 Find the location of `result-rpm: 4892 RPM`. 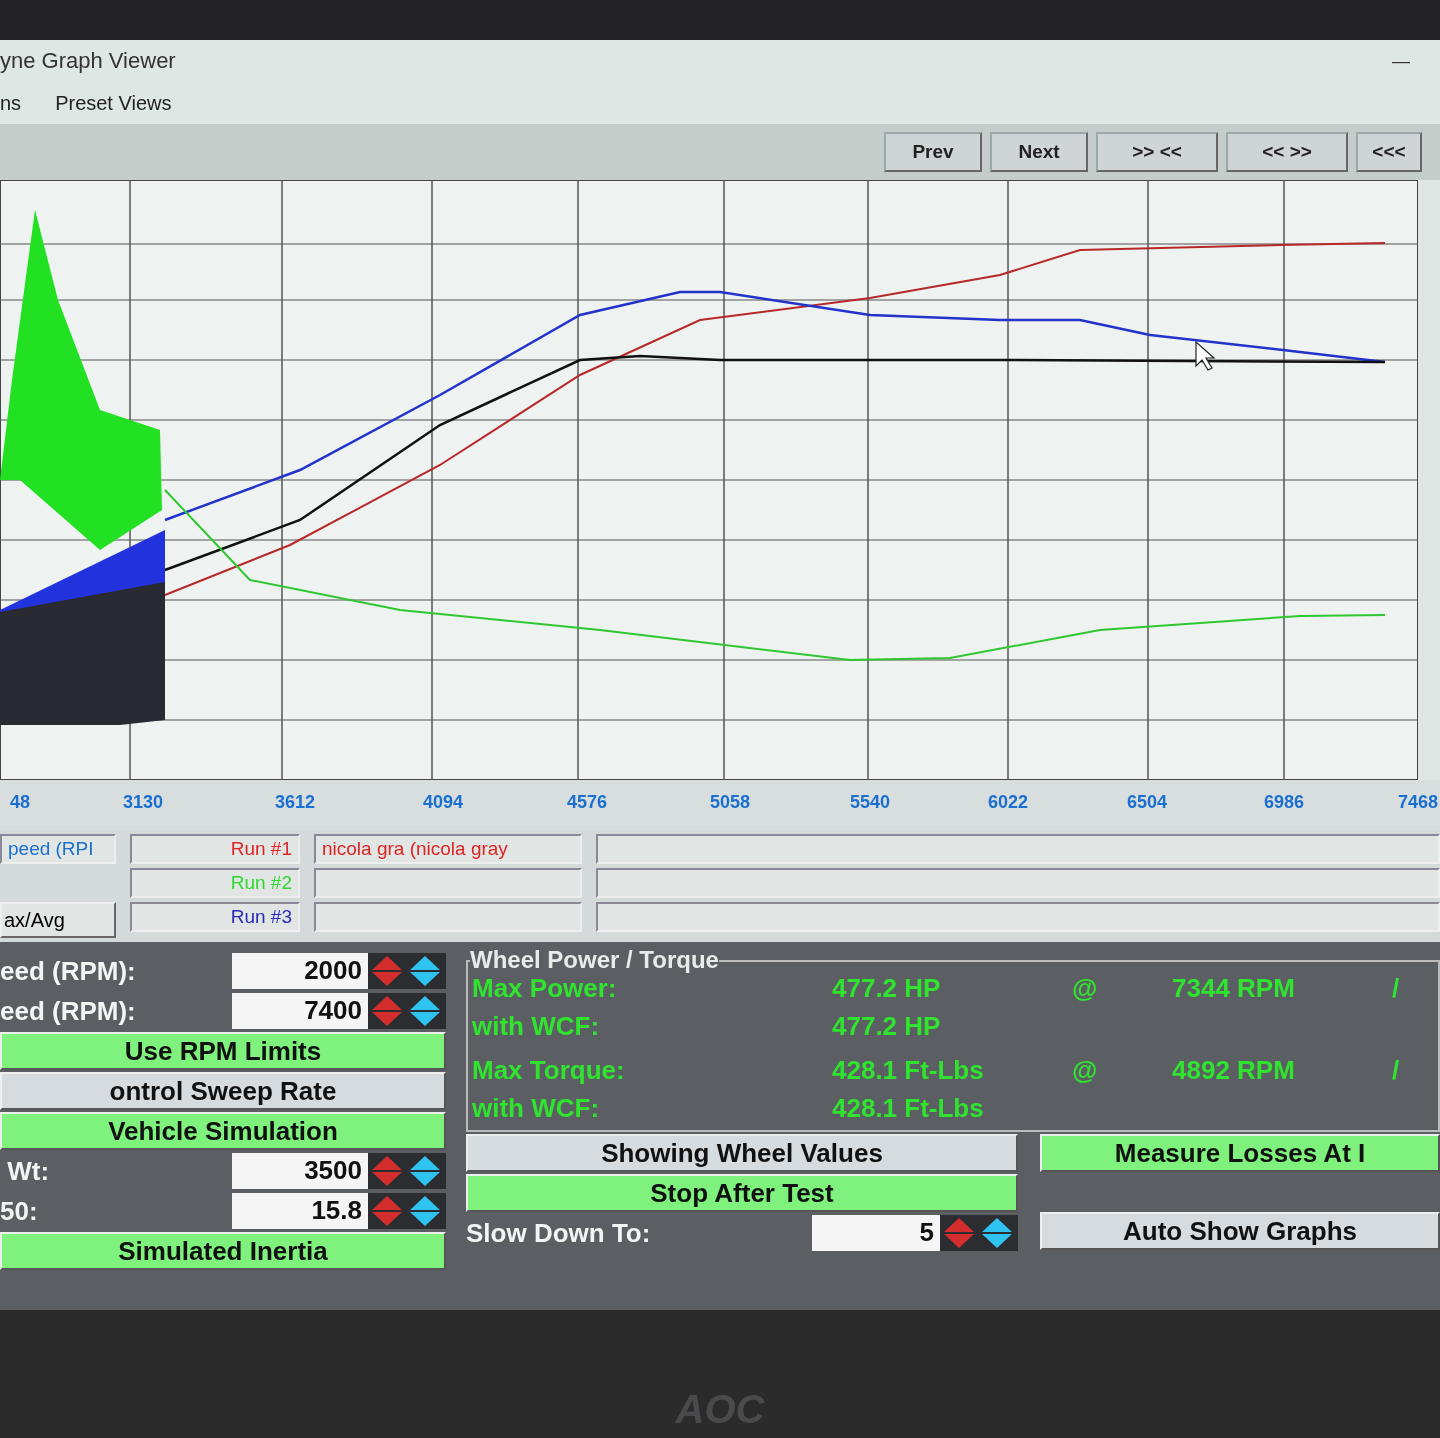

result-rpm: 4892 RPM is located at coordinates (1234, 1070).